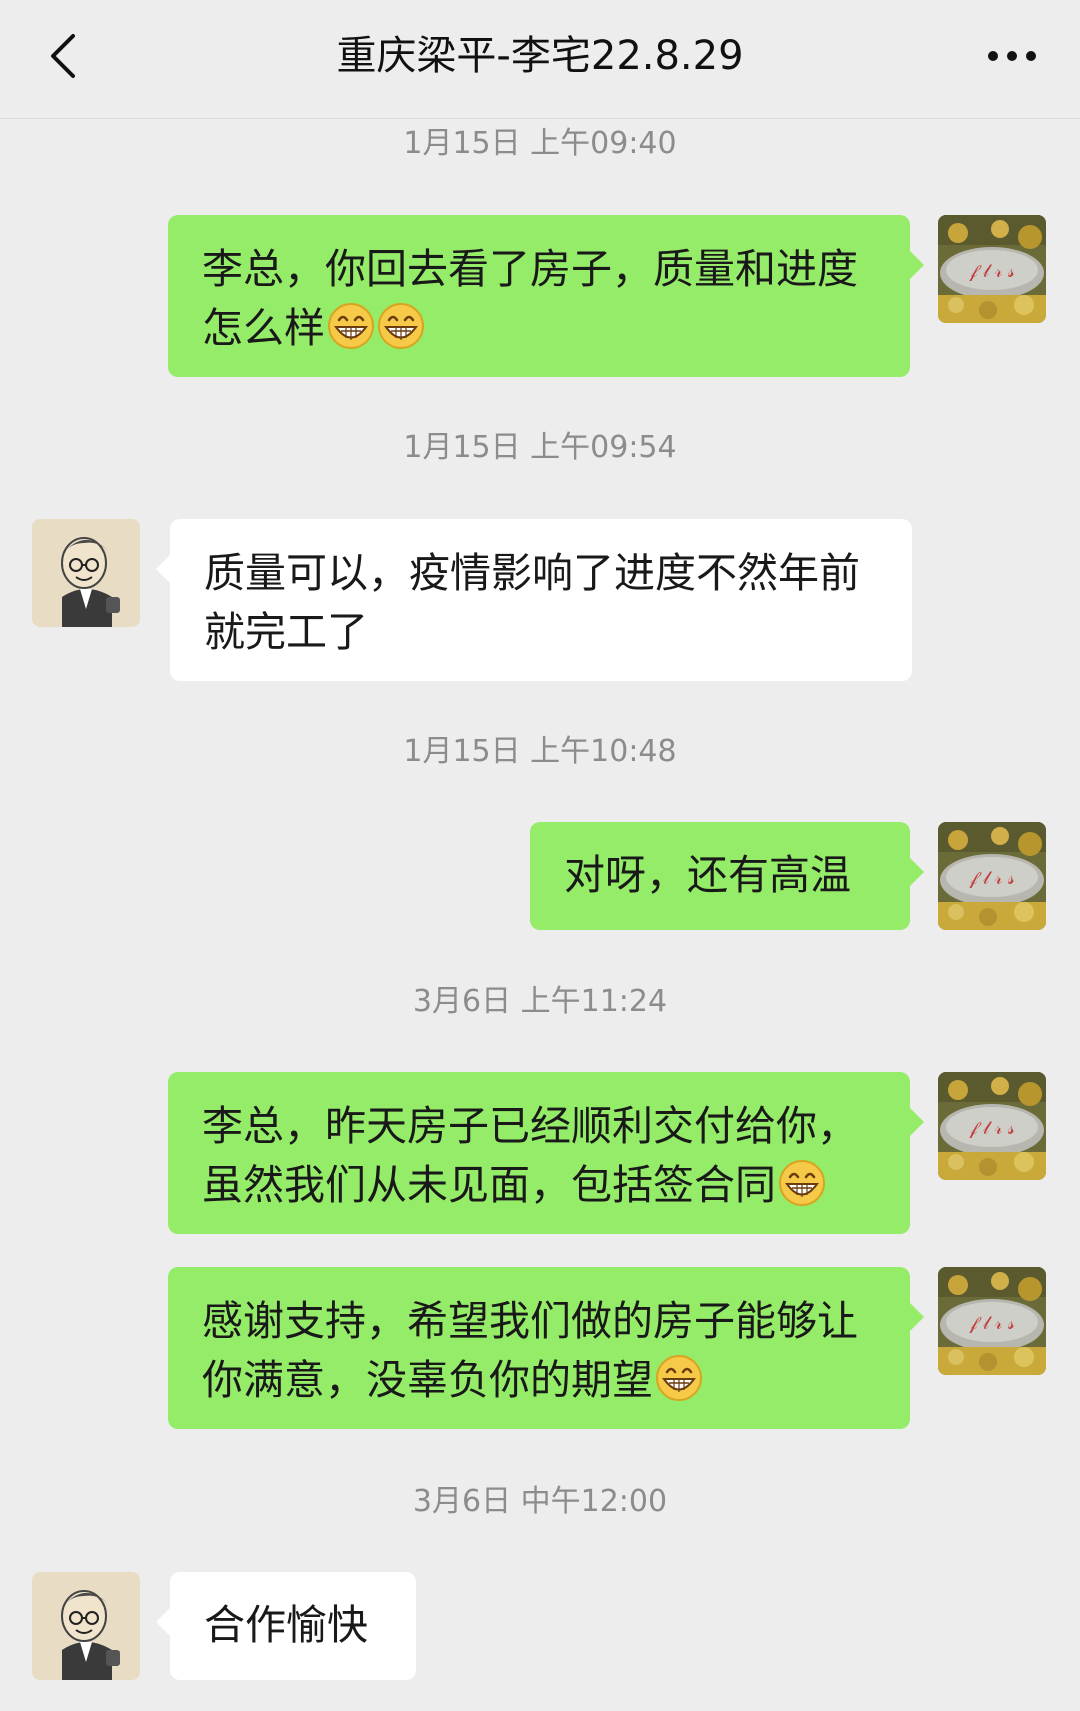 This screenshot has height=1711, width=1080. Describe the element at coordinates (540, 751) in the screenshot. I see `timestamp: 1月15日 上午10:48` at that location.